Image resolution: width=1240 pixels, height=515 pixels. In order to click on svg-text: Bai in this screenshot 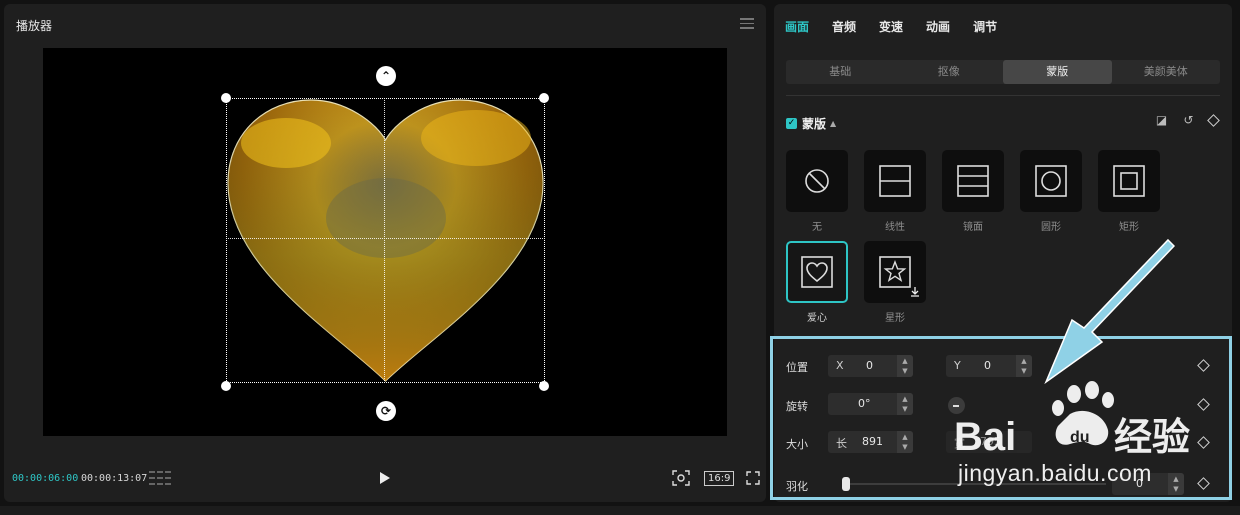, I will do `click(985, 437)`.